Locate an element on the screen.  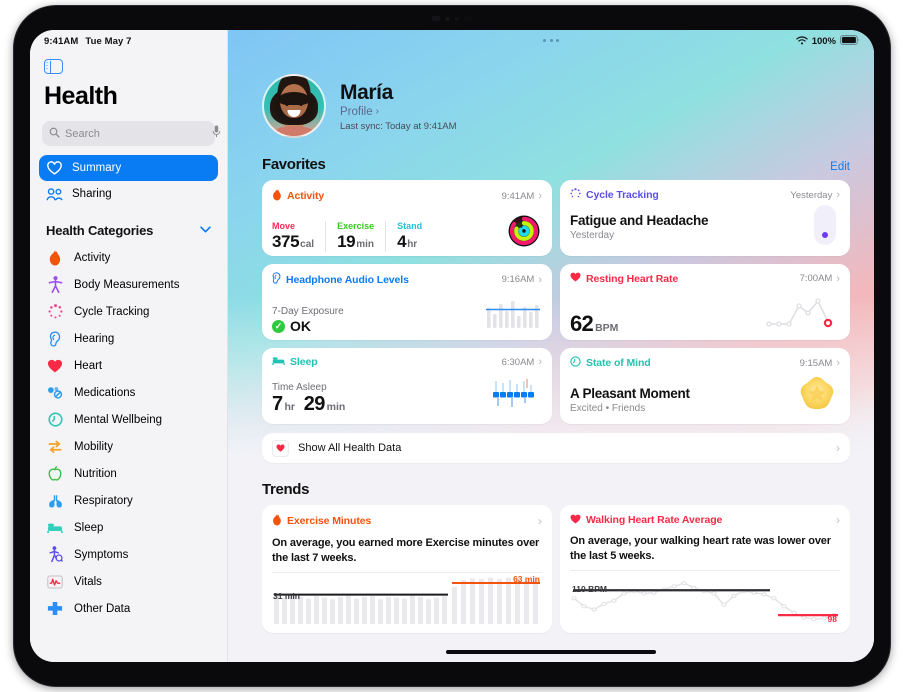
sidebar-category-sleep: Sleep is located at coordinates (128, 527).